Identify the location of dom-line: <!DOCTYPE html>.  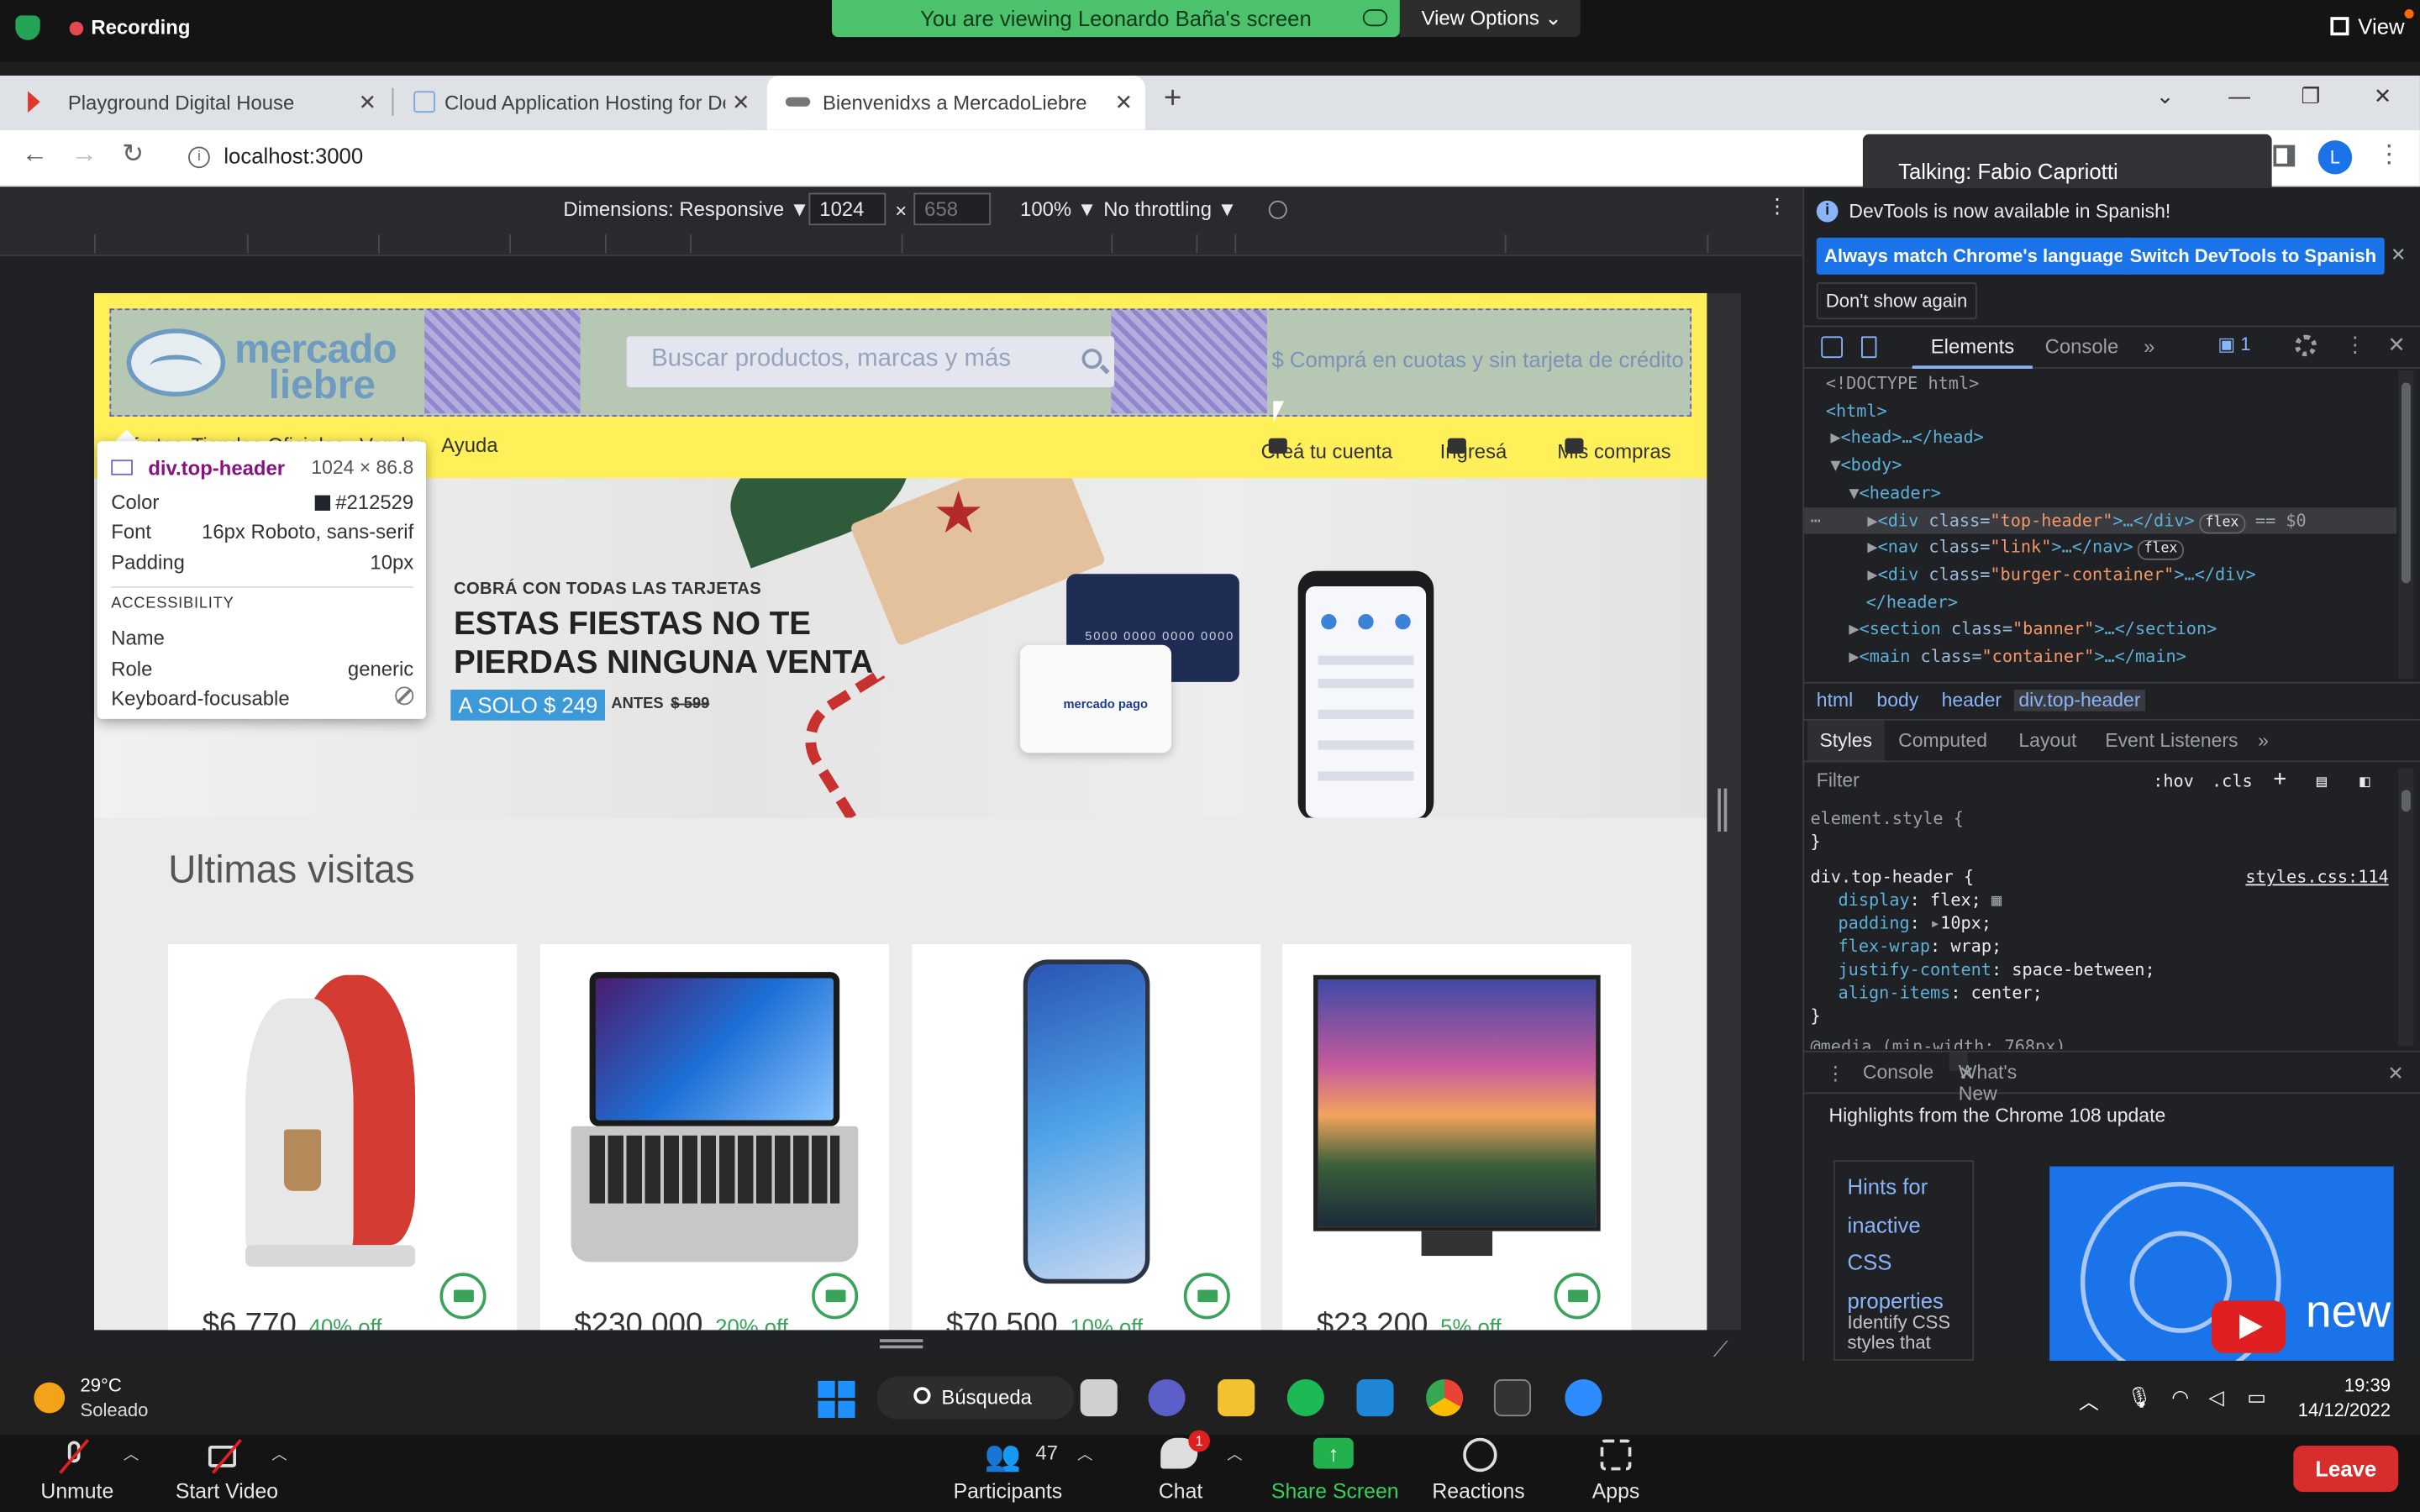
(1903, 384).